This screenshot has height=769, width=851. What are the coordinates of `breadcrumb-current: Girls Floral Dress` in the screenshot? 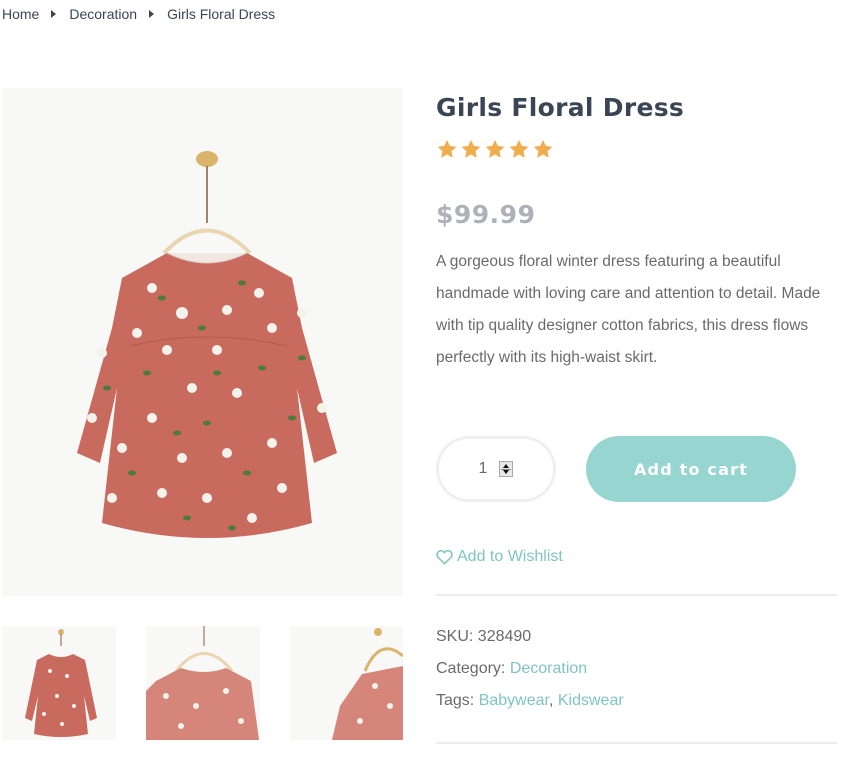 It's located at (221, 14).